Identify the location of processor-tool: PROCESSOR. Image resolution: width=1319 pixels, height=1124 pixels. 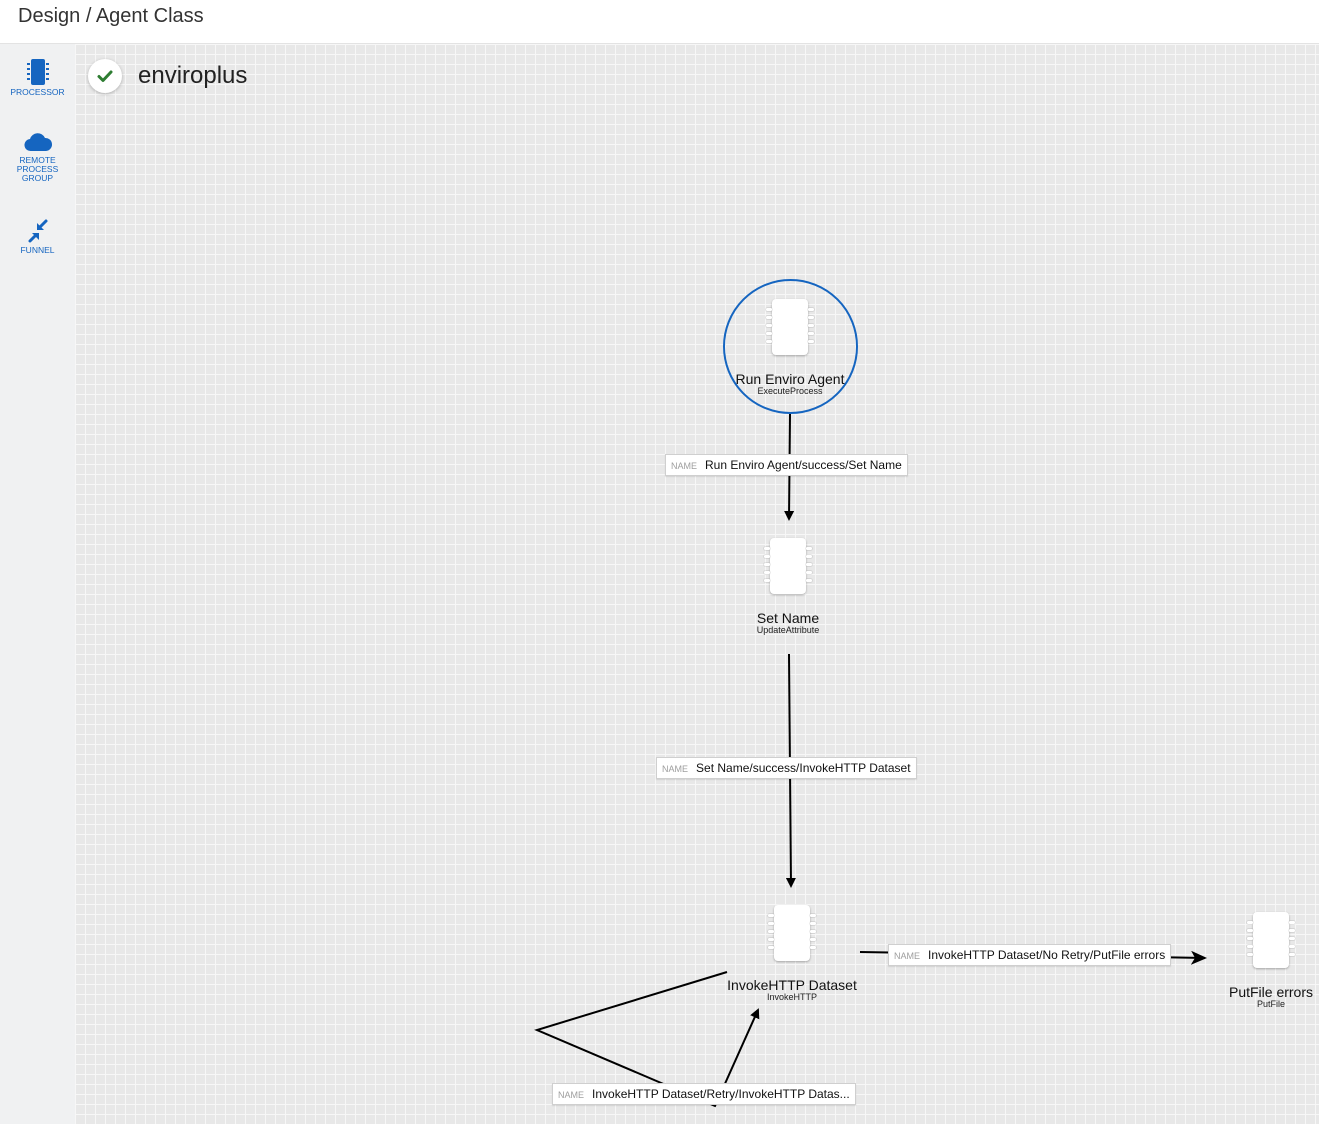
(37, 77).